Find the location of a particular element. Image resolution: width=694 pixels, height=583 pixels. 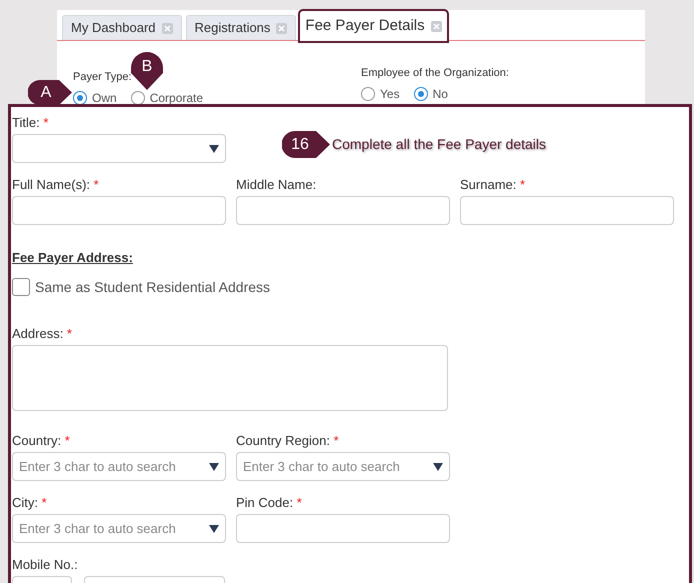

field-label: Pin Code: * is located at coordinates (269, 503).